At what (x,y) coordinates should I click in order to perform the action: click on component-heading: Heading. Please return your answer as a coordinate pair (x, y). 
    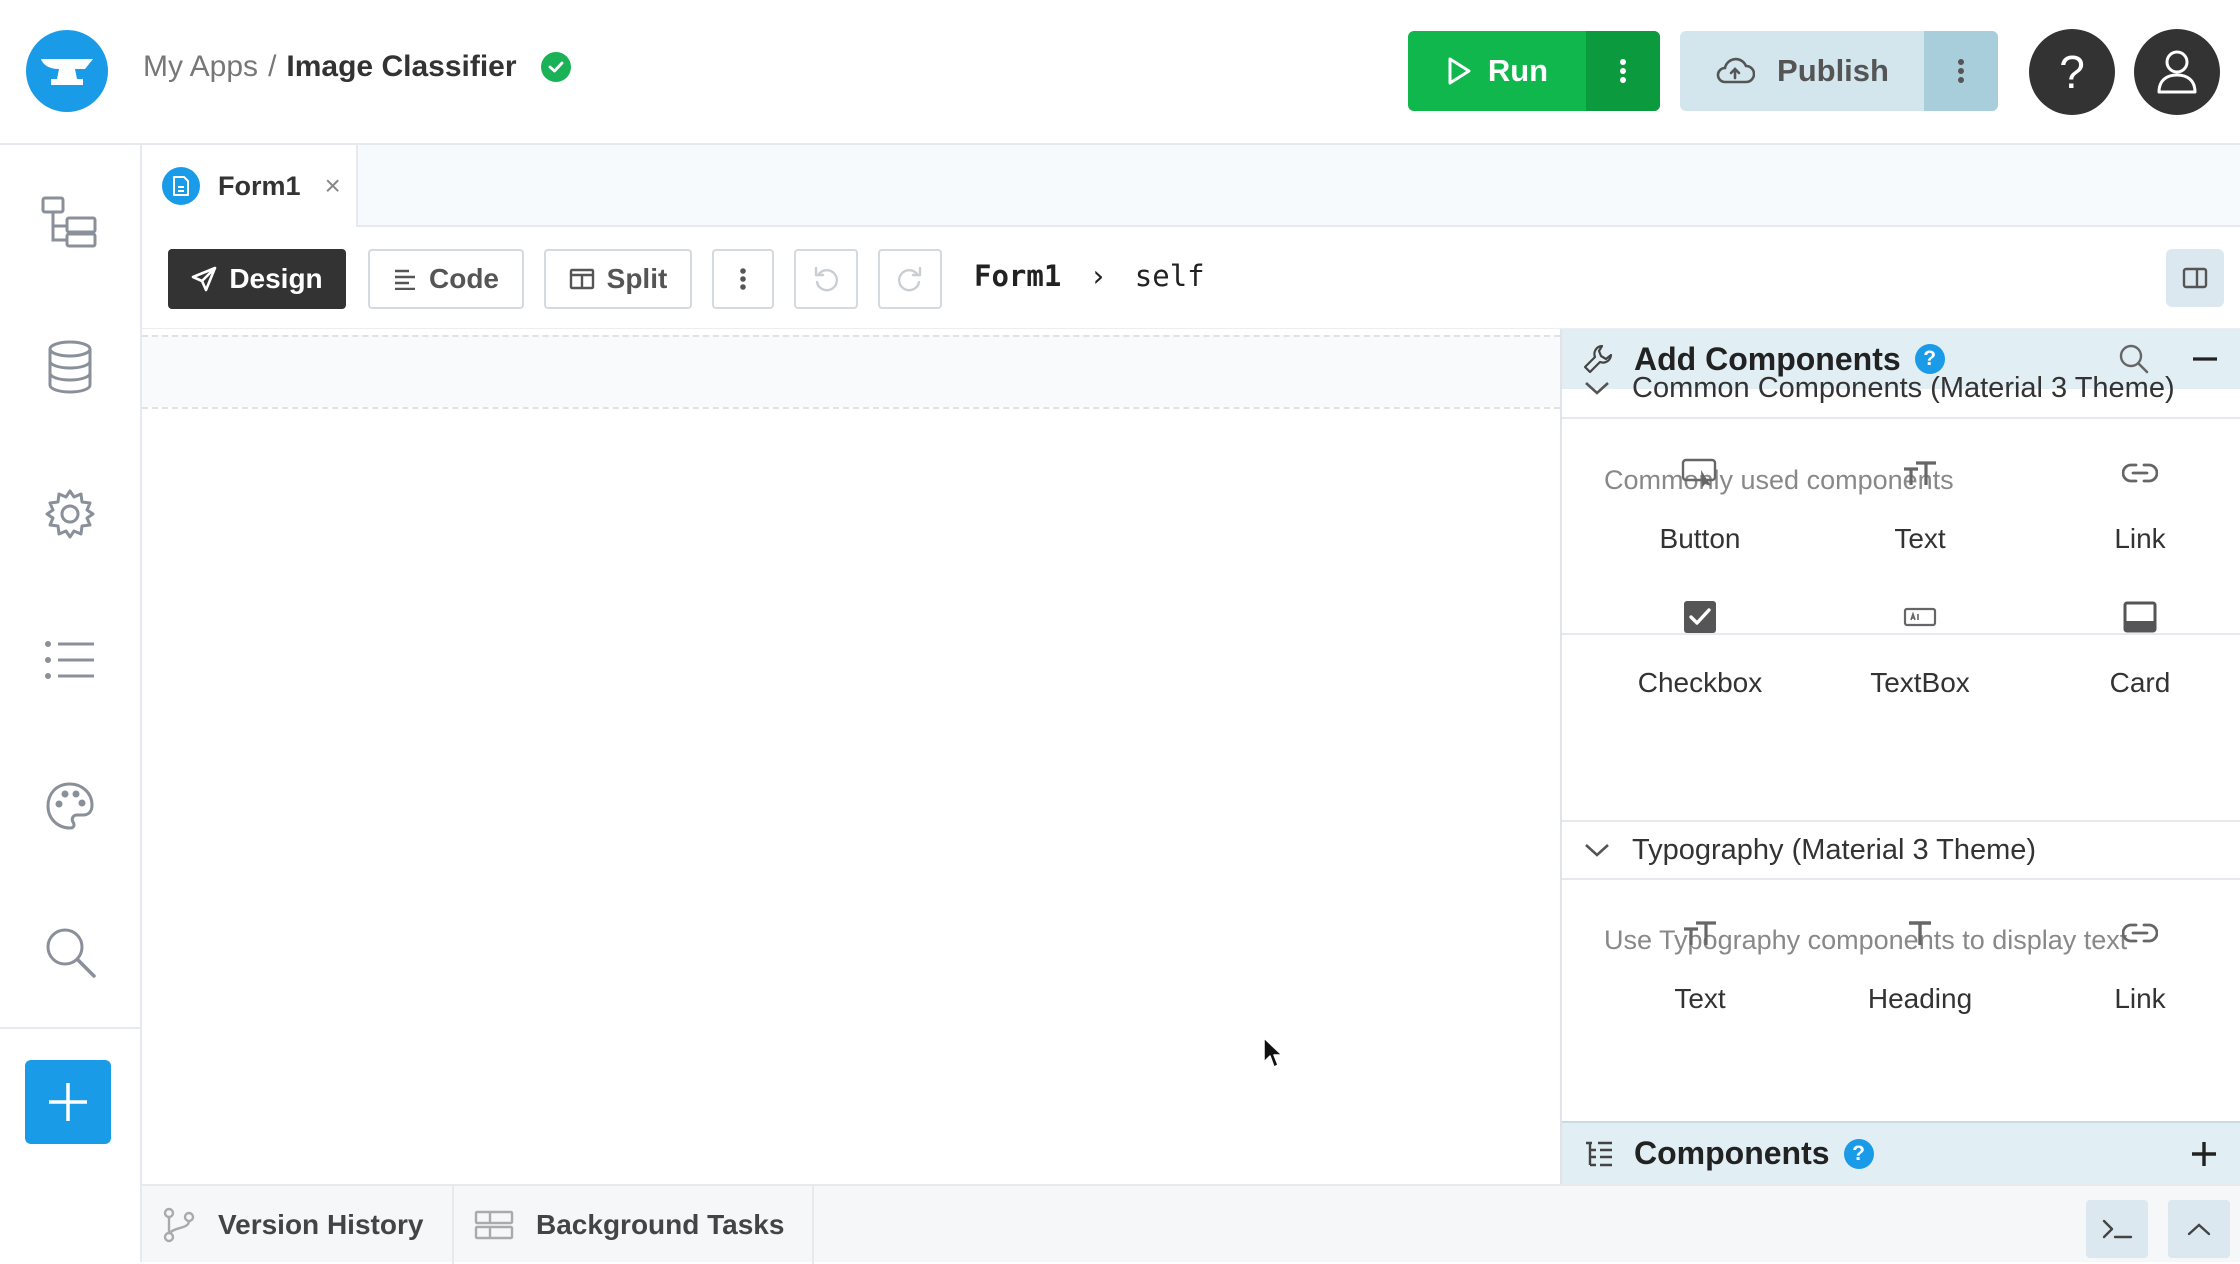
    Looking at the image, I should click on (1920, 962).